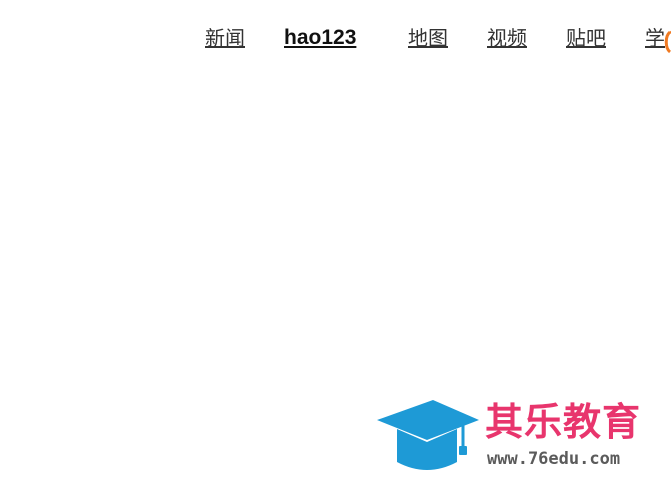 This screenshot has height=477, width=671. I want to click on nav-link-tieba: 贴吧, so click(586, 38).